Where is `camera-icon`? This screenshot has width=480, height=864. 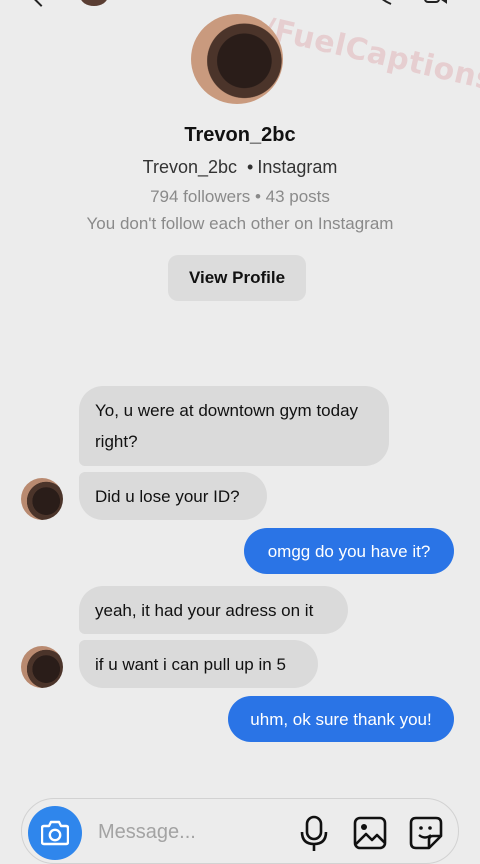
camera-icon is located at coordinates (55, 833).